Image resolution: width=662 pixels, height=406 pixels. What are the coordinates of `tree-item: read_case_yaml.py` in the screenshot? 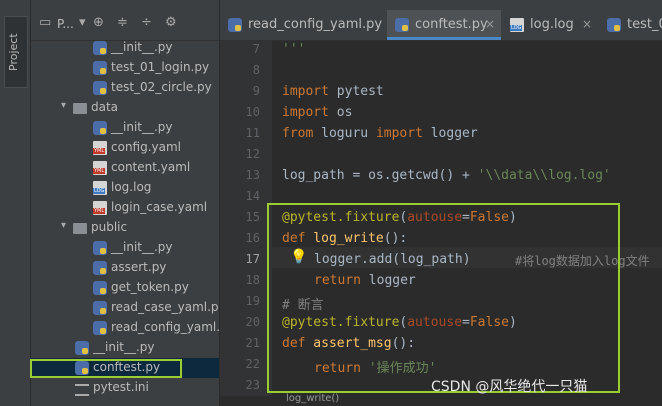 It's located at (125, 308).